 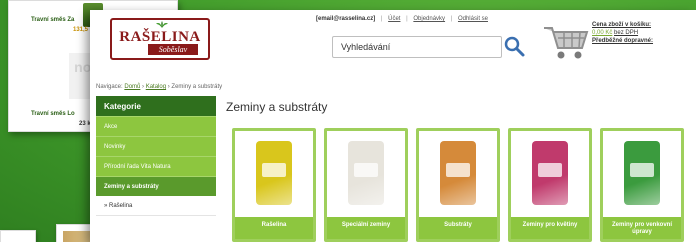 I want to click on breadcrumb-catalog: Katalog, so click(x=156, y=87).